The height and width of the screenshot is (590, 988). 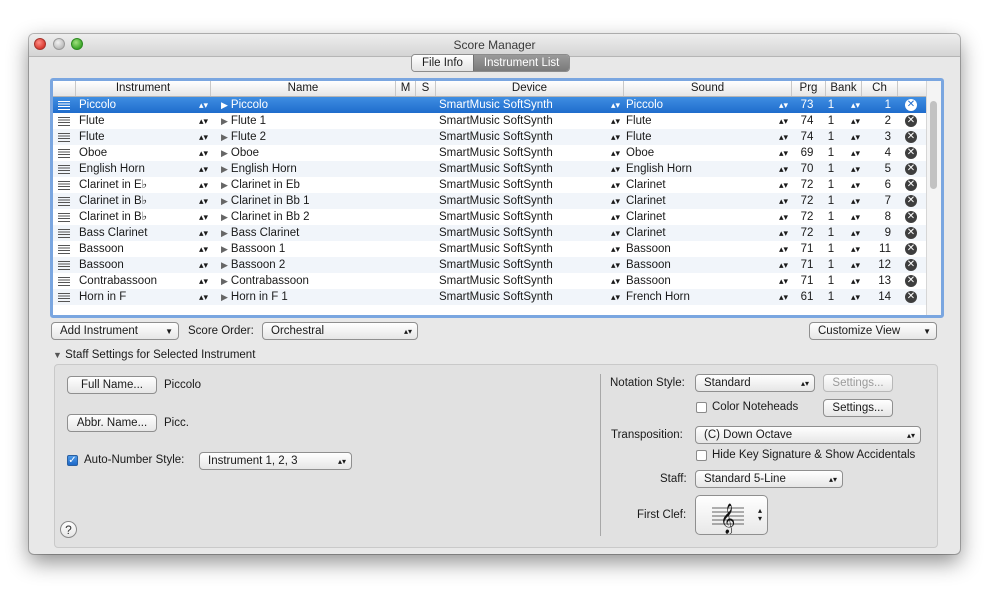 I want to click on col-sound: Sound, so click(x=707, y=88).